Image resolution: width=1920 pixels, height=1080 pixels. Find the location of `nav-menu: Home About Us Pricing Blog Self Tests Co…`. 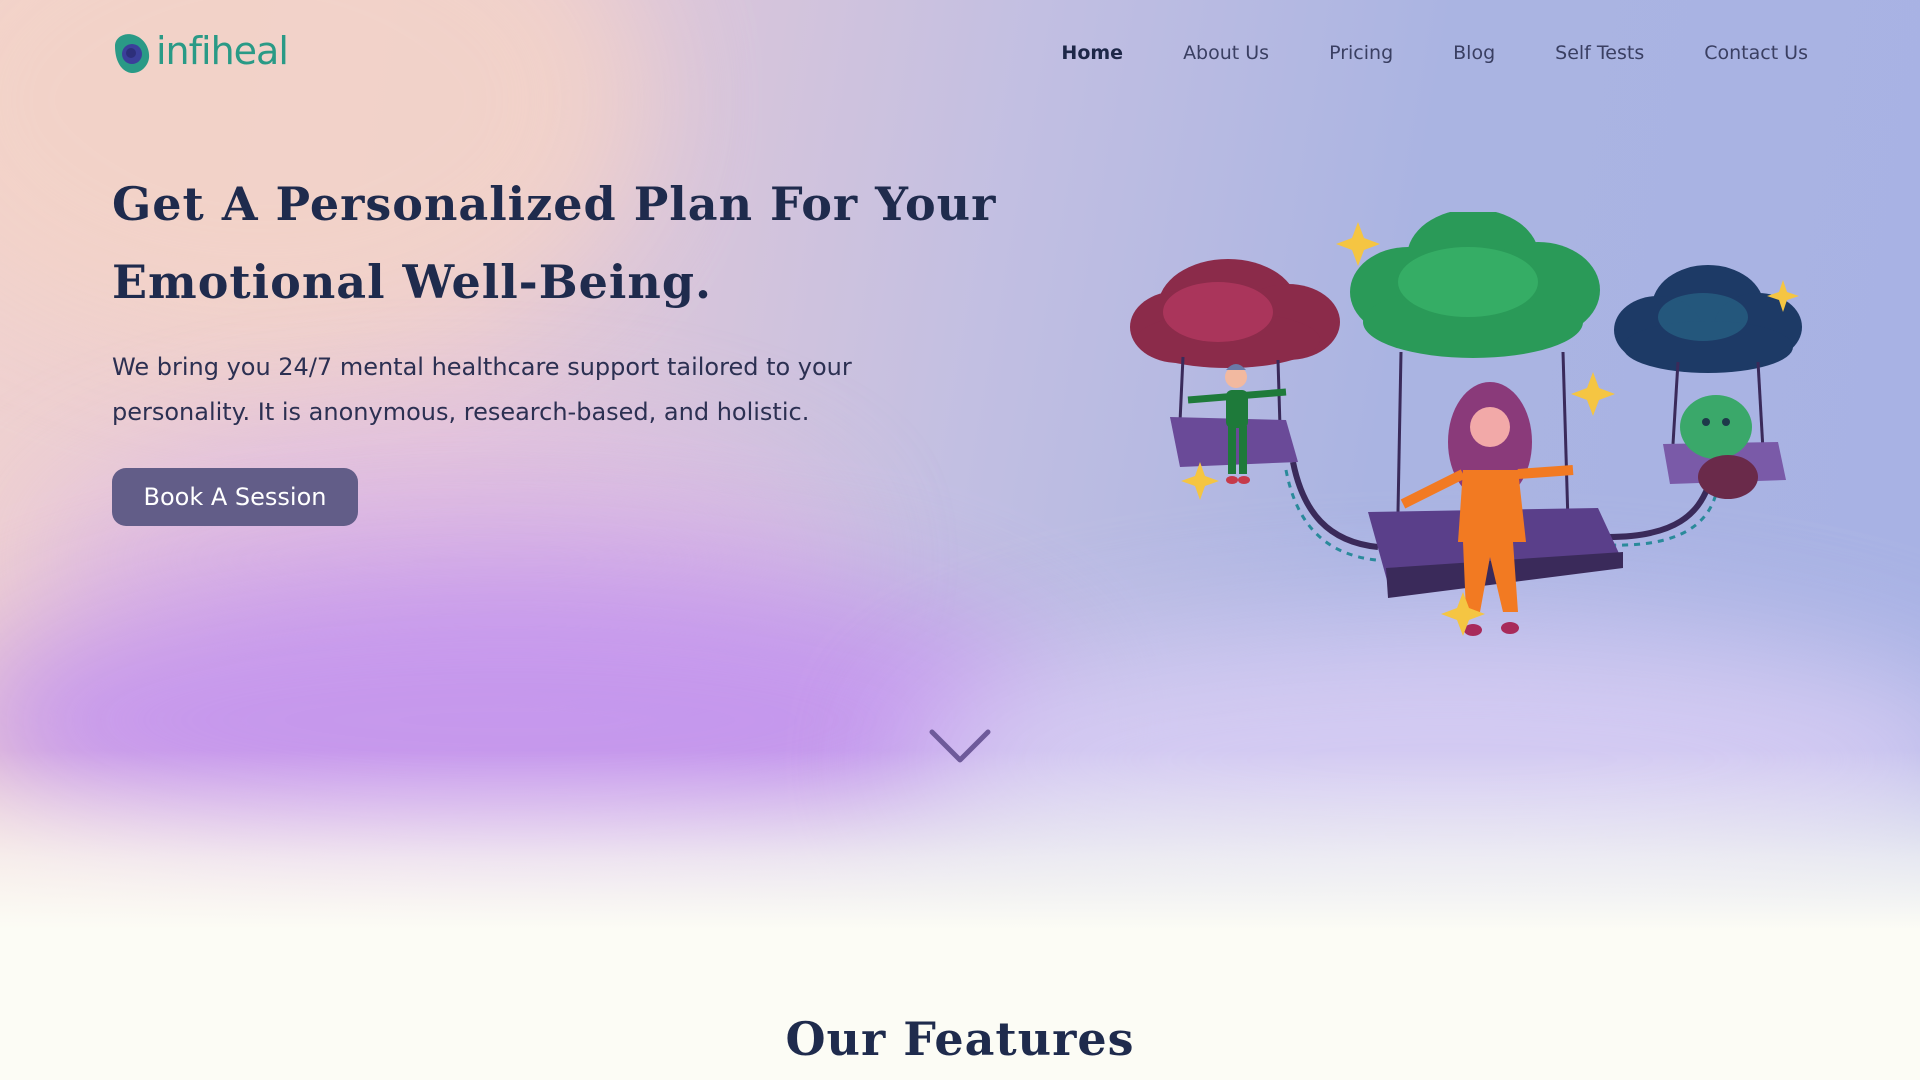

nav-menu: Home About Us Pricing Blog Self Tests Co… is located at coordinates (1404, 53).